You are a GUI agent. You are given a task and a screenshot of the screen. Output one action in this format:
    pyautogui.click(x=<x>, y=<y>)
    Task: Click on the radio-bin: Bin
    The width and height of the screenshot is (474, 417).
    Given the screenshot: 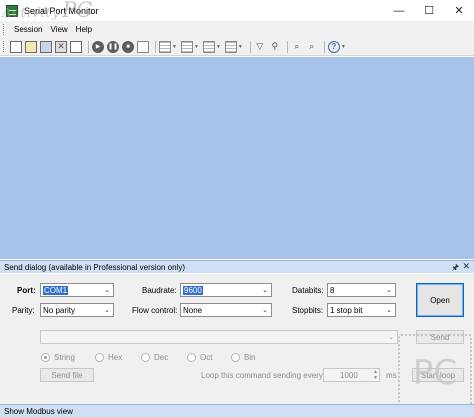 What is the action you would take?
    pyautogui.click(x=243, y=357)
    